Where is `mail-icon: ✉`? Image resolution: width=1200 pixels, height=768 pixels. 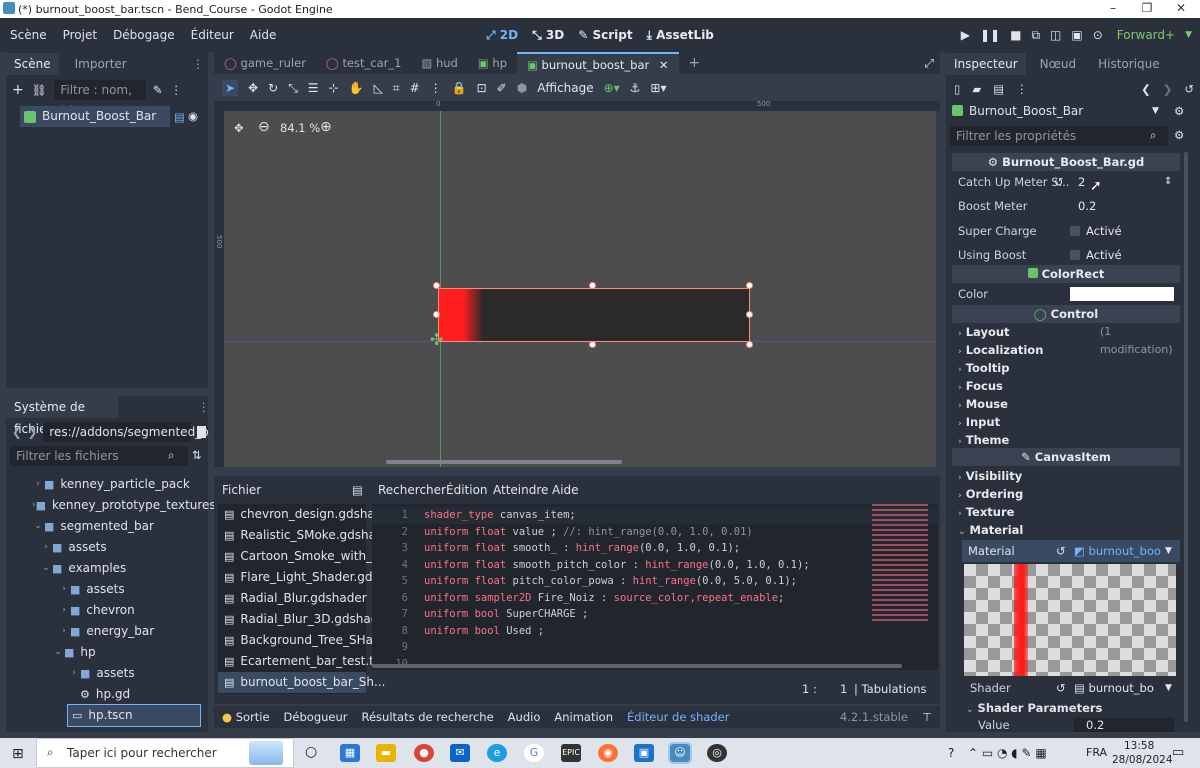
mail-icon: ✉ is located at coordinates (460, 753).